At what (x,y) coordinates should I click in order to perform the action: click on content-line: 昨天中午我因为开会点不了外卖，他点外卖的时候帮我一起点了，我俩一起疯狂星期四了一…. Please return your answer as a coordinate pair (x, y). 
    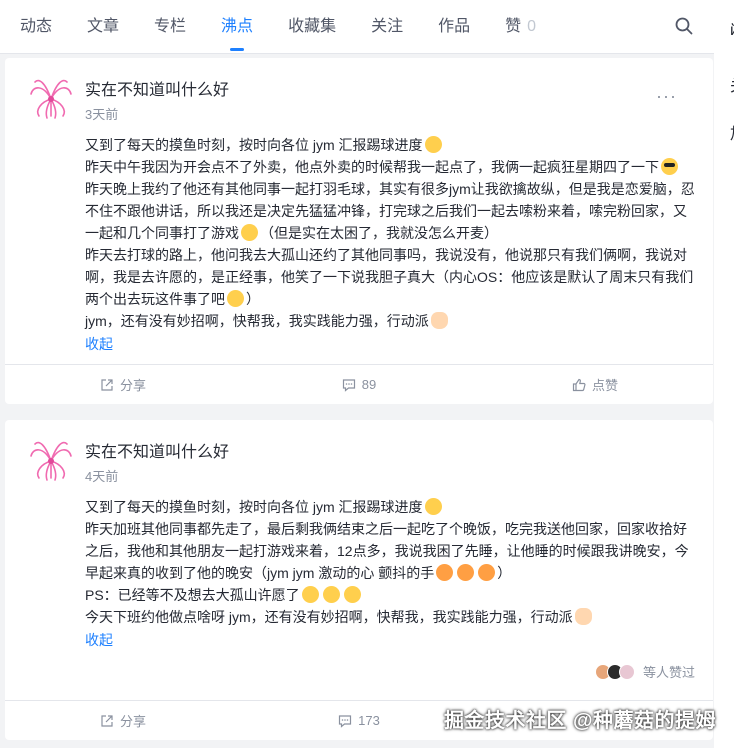
    Looking at the image, I should click on (372, 167).